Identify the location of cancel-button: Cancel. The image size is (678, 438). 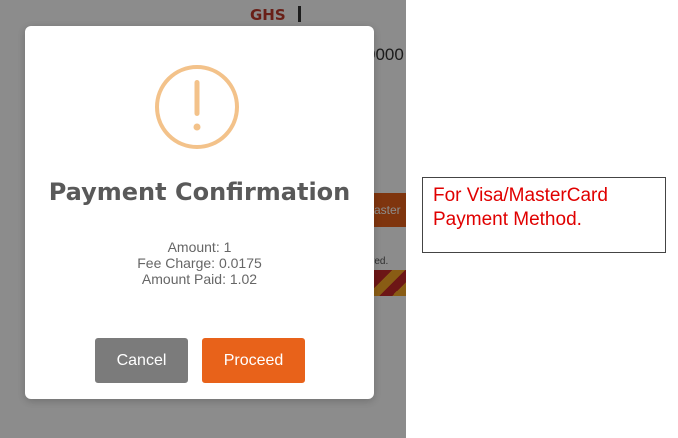
(141, 360).